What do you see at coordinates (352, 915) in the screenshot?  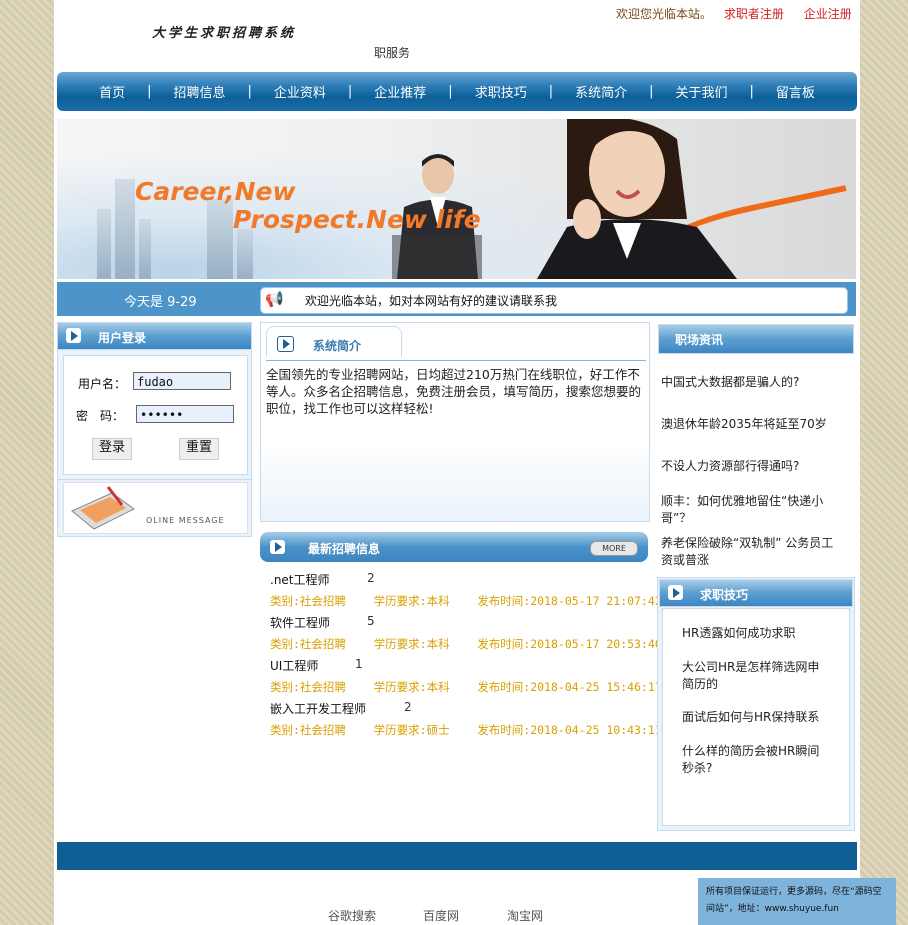 I see `footer-link-google: 谷歌搜索` at bounding box center [352, 915].